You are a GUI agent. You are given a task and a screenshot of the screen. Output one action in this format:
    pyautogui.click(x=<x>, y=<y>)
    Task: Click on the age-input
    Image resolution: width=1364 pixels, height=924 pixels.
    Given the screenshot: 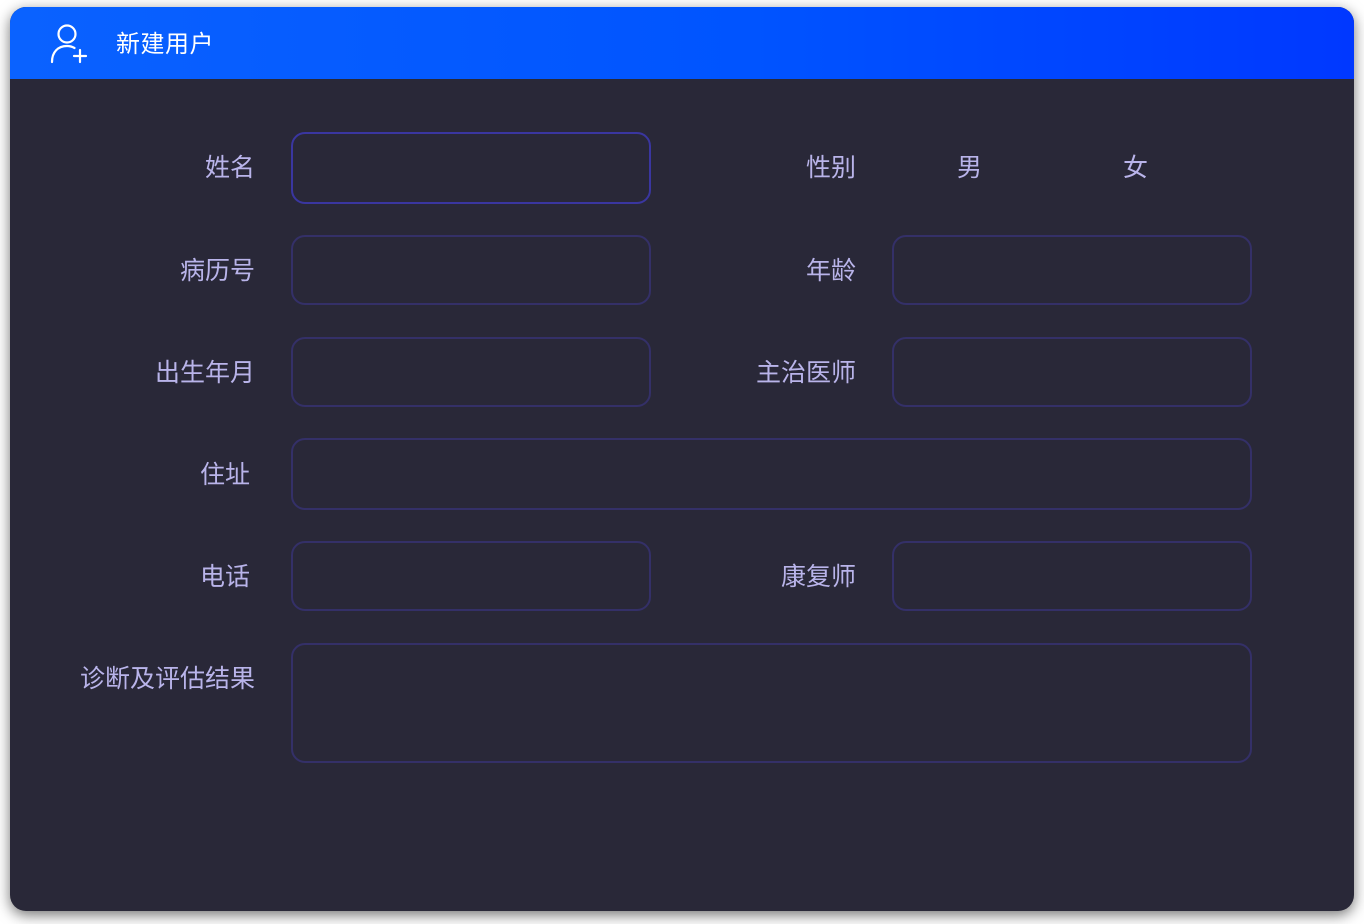 What is the action you would take?
    pyautogui.click(x=1072, y=270)
    